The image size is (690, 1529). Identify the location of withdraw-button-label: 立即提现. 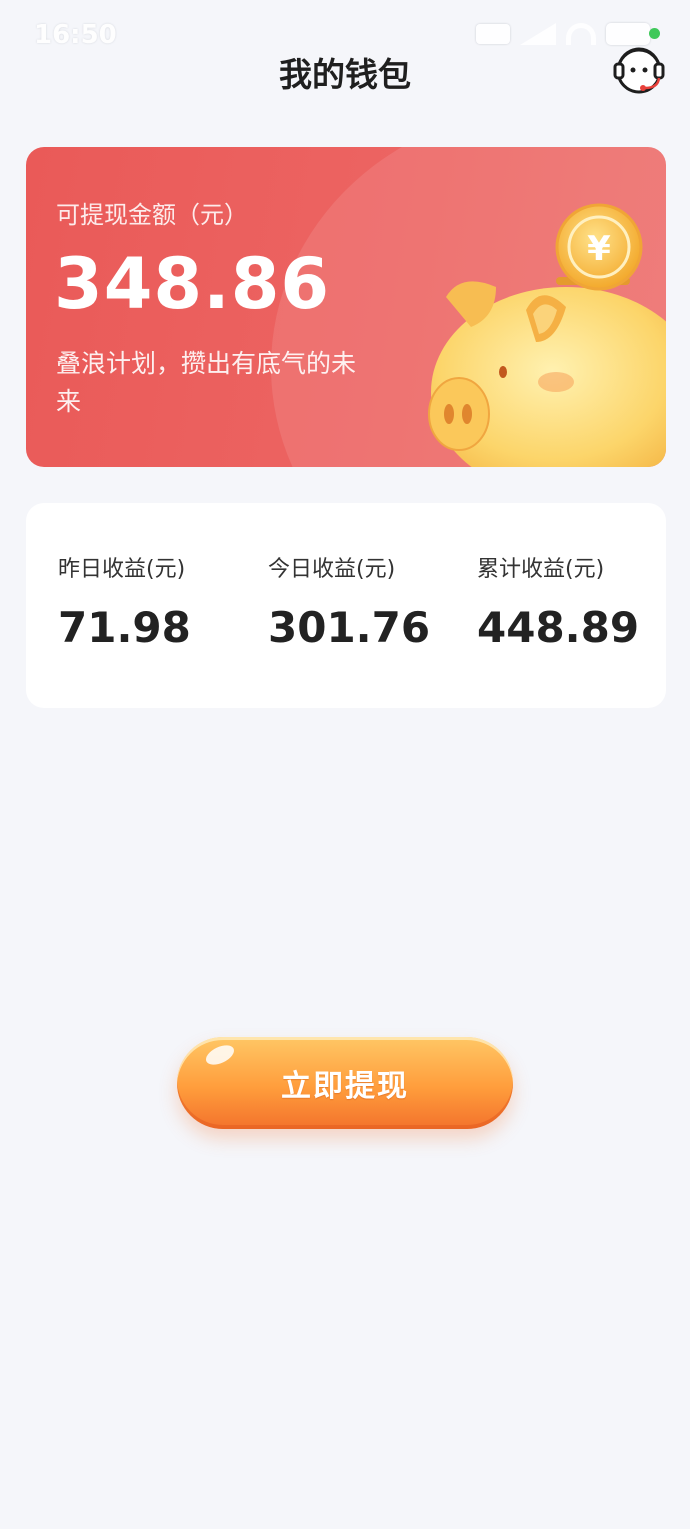
(345, 1086).